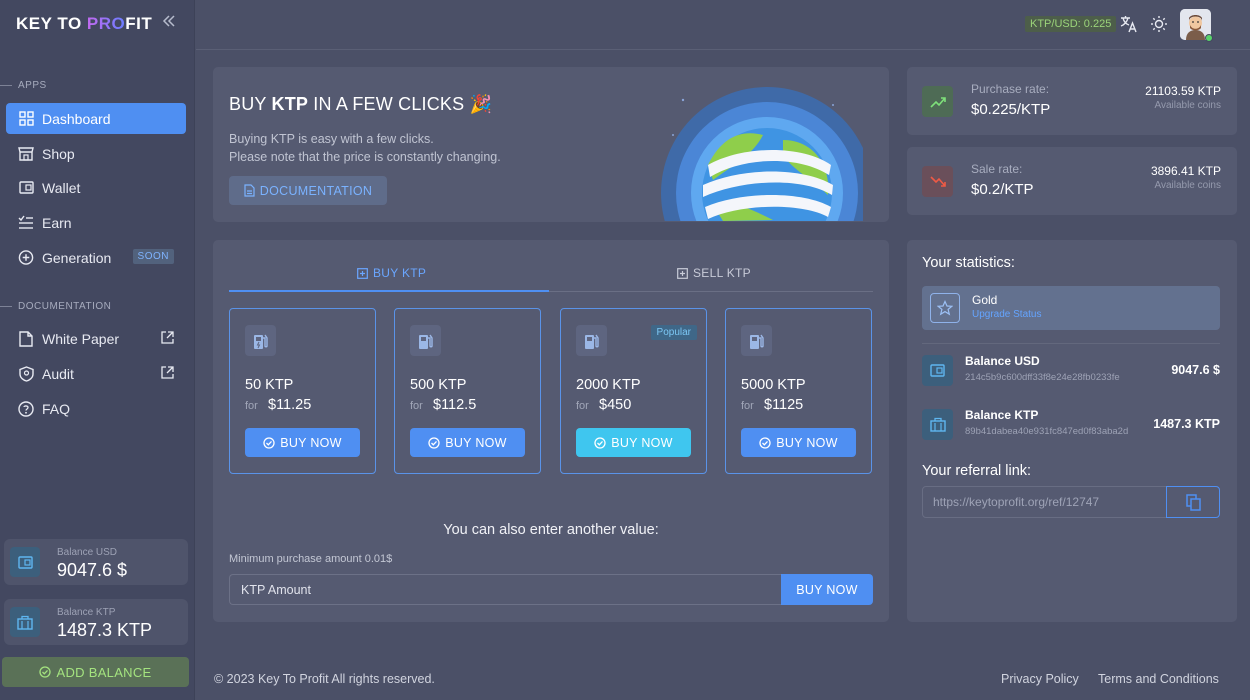 The width and height of the screenshot is (1250, 700). What do you see at coordinates (249, 190) in the screenshot?
I see `document-icon` at bounding box center [249, 190].